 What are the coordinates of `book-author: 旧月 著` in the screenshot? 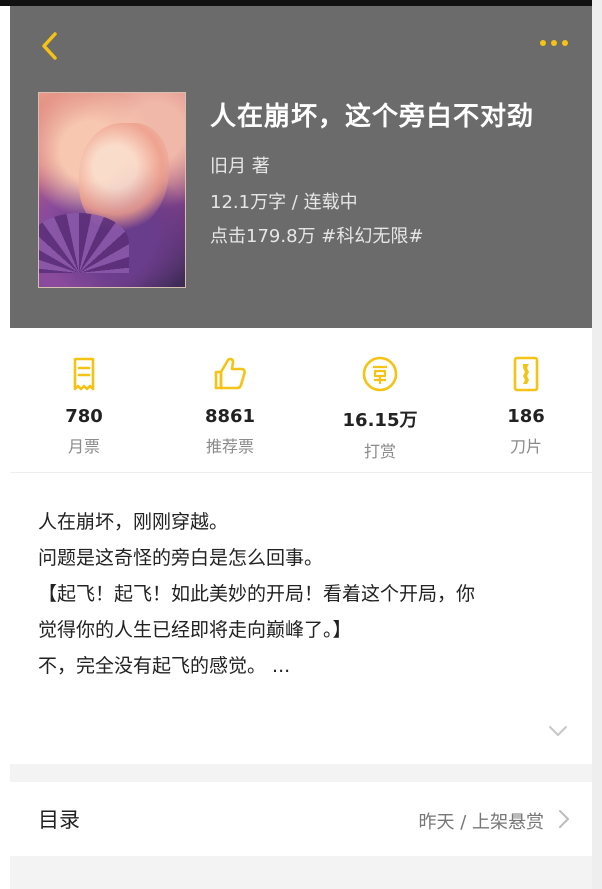 It's located at (240, 165).